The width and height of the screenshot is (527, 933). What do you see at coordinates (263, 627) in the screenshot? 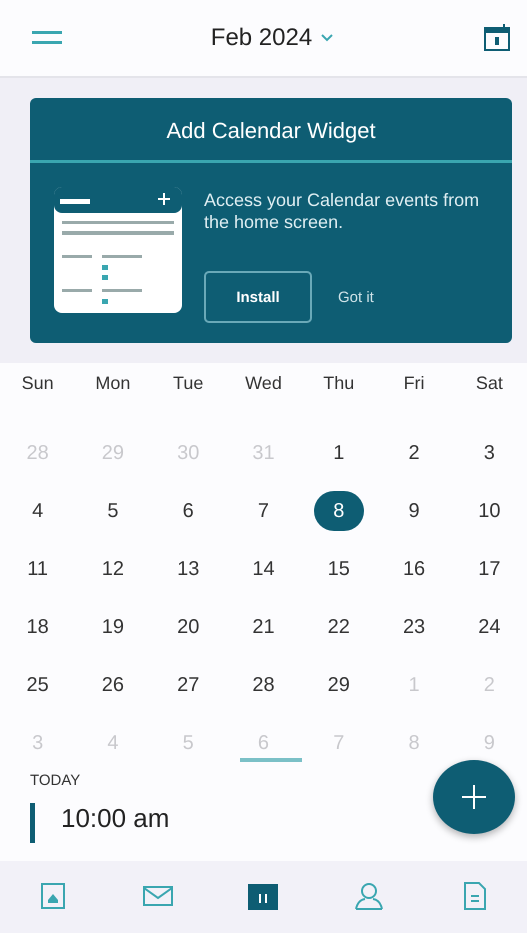
I see `day-cell: 21` at bounding box center [263, 627].